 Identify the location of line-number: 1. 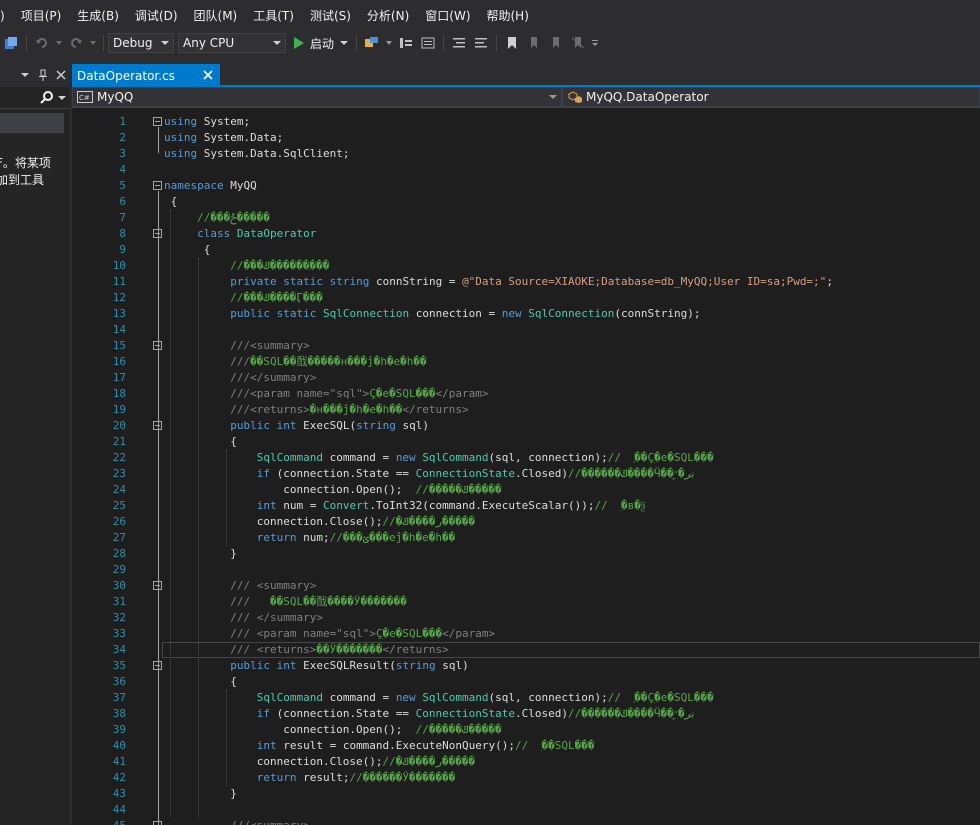
(122, 121).